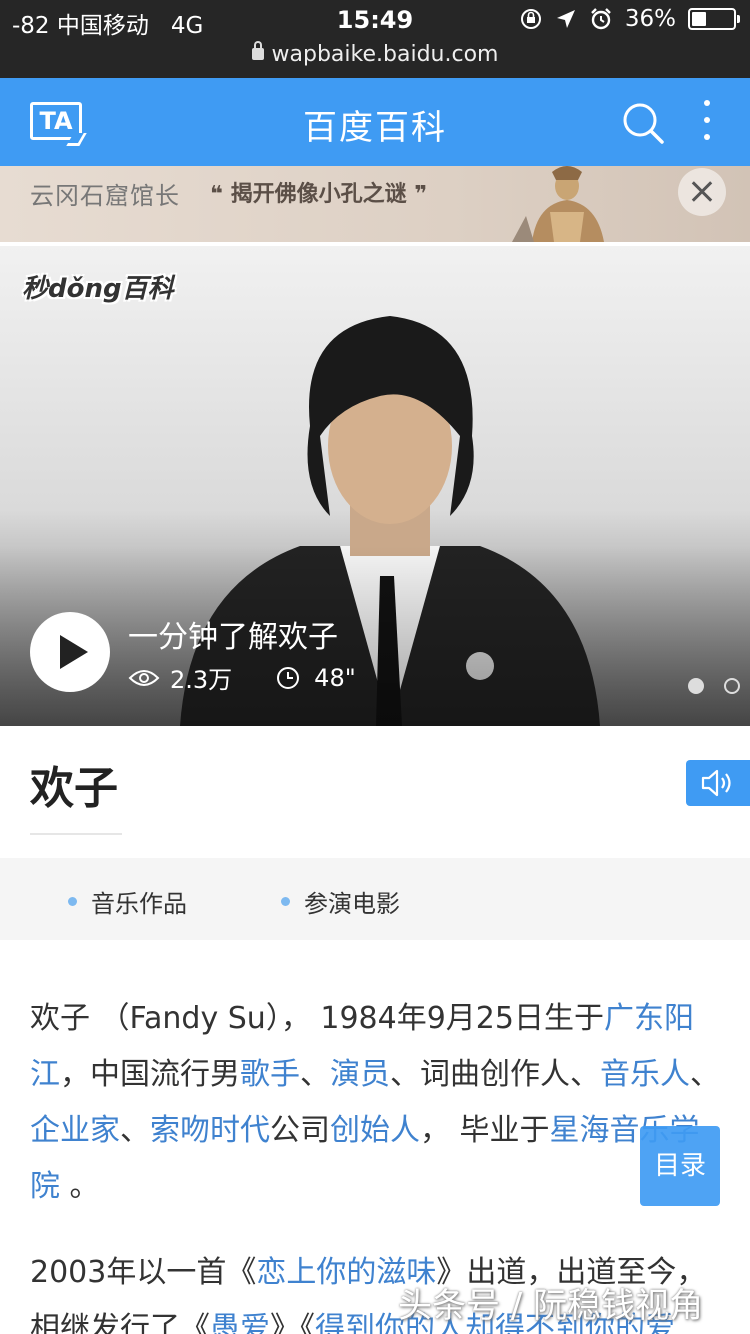 The width and height of the screenshot is (750, 1334). I want to click on body-text: 。, so click(80, 1186).